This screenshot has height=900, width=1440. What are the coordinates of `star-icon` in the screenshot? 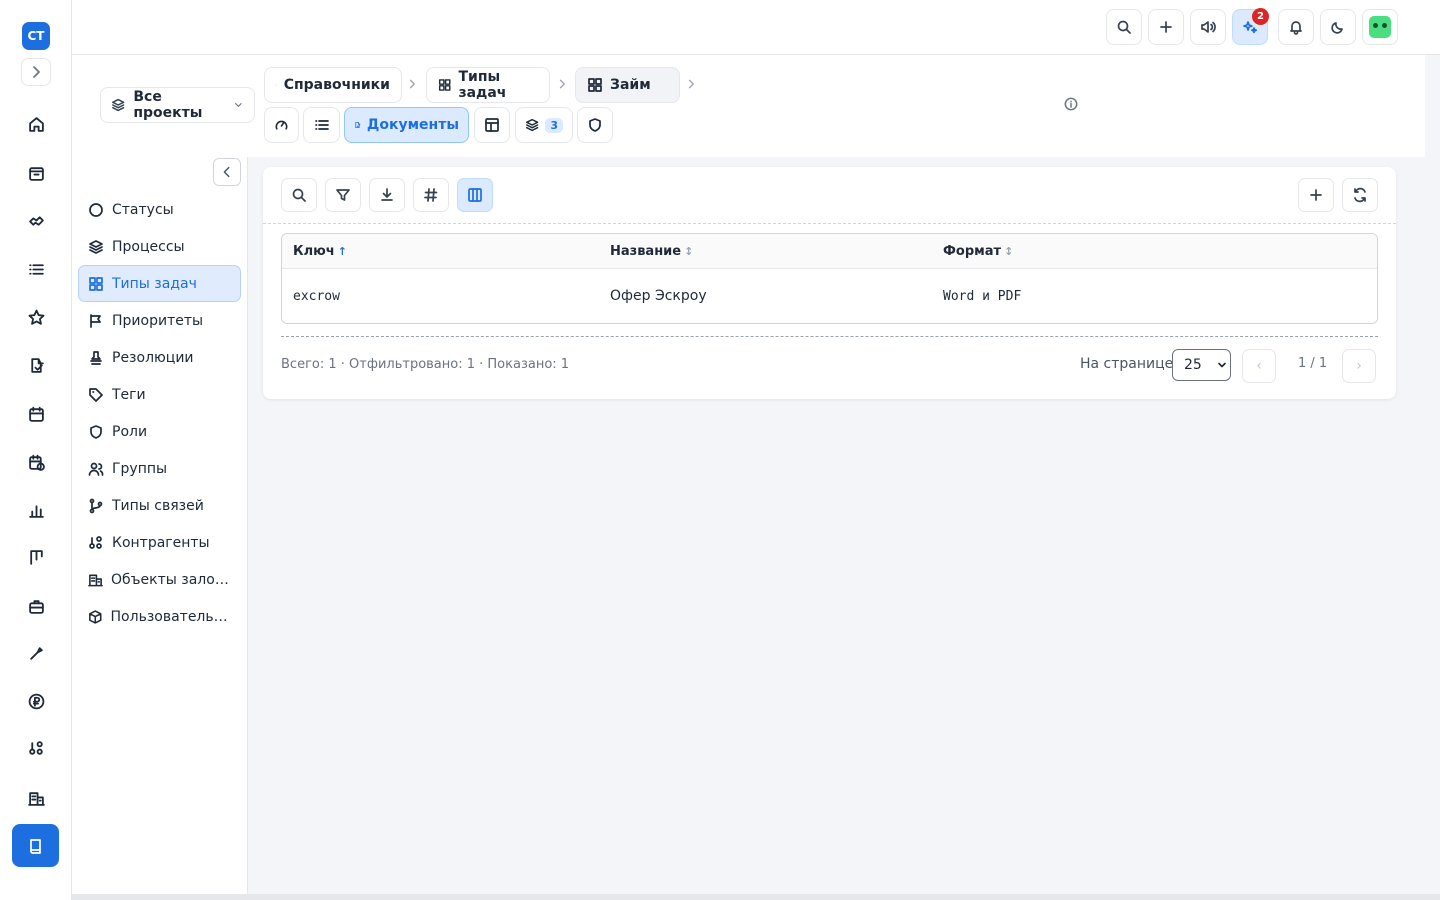 It's located at (36, 317).